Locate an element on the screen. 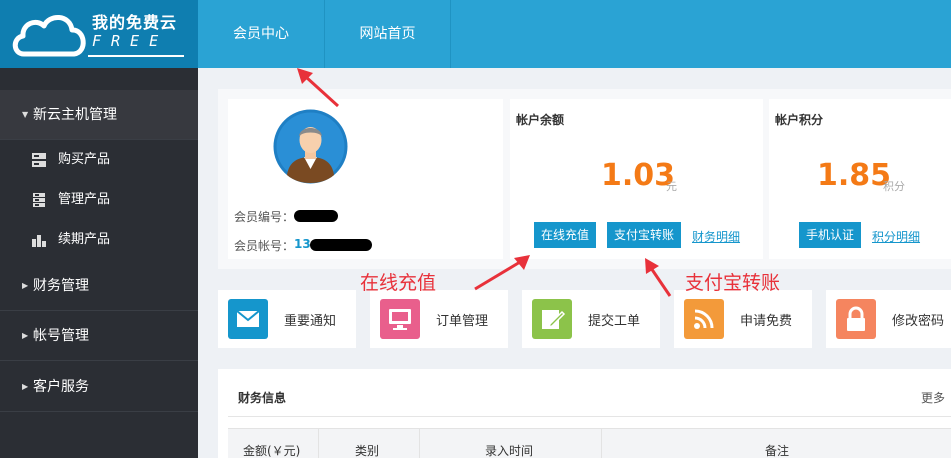 The width and height of the screenshot is (951, 458). arrow-to-recharge is located at coordinates (502, 273).